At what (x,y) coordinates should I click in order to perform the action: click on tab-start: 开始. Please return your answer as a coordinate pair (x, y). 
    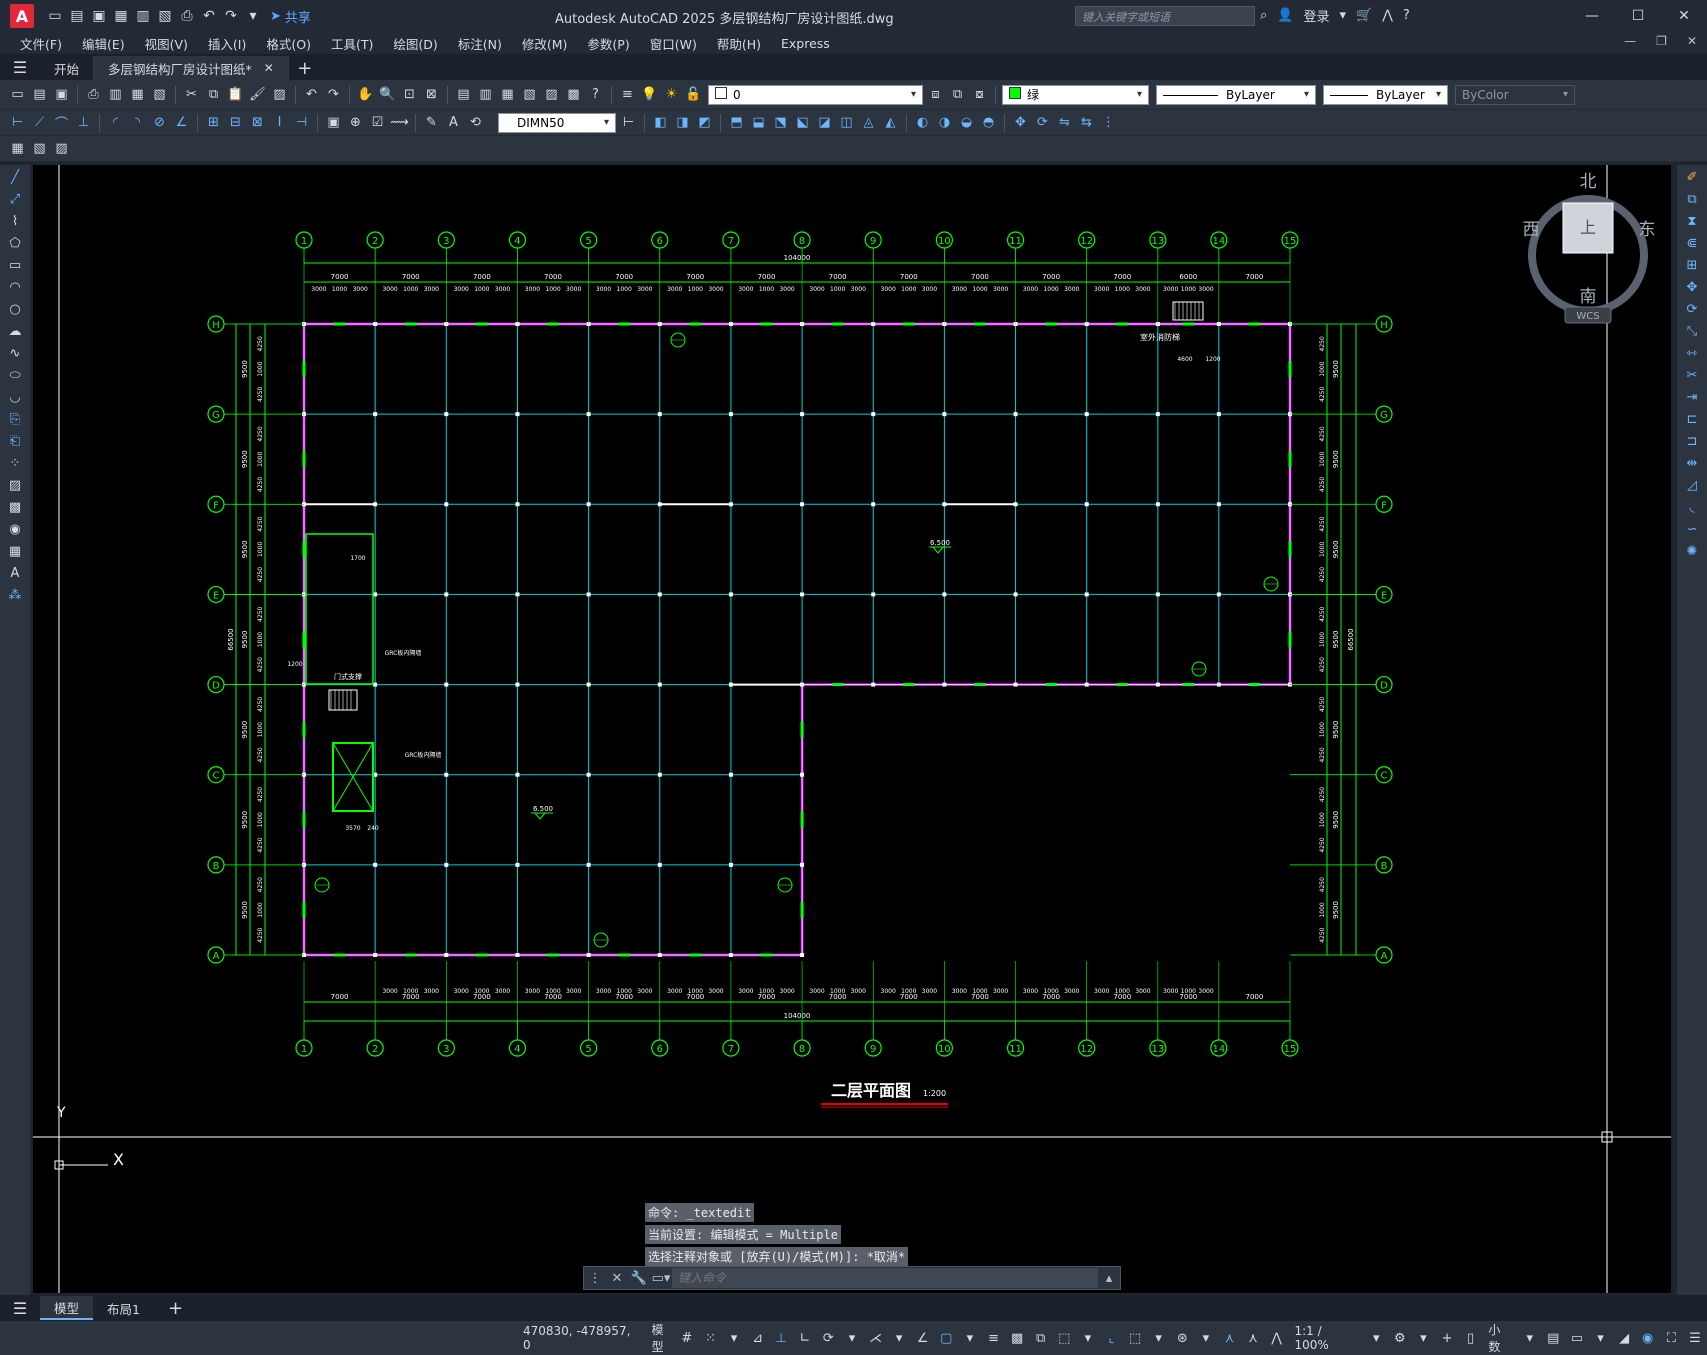
    Looking at the image, I should click on (67, 68).